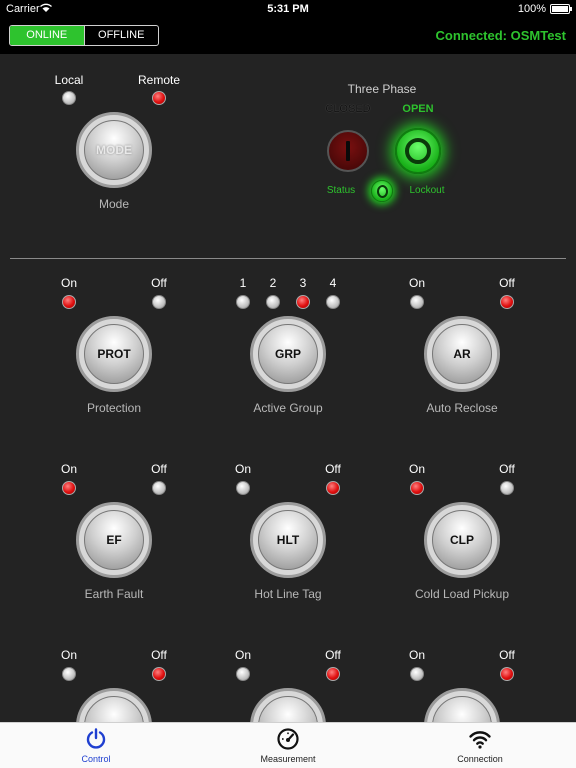 Image resolution: width=576 pixels, height=768 pixels. I want to click on offline-segment: OFFLINE, so click(121, 35).